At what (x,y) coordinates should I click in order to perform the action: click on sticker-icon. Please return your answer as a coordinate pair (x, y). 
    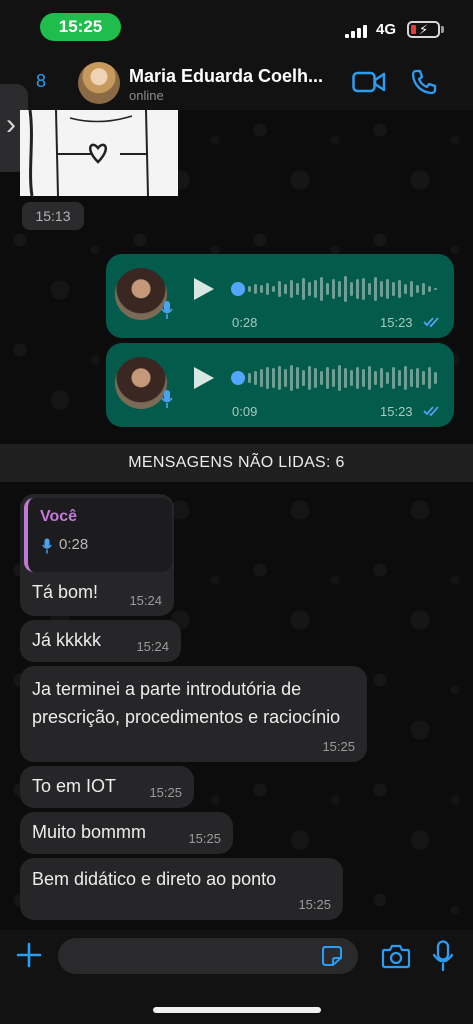
    Looking at the image, I should click on (332, 956).